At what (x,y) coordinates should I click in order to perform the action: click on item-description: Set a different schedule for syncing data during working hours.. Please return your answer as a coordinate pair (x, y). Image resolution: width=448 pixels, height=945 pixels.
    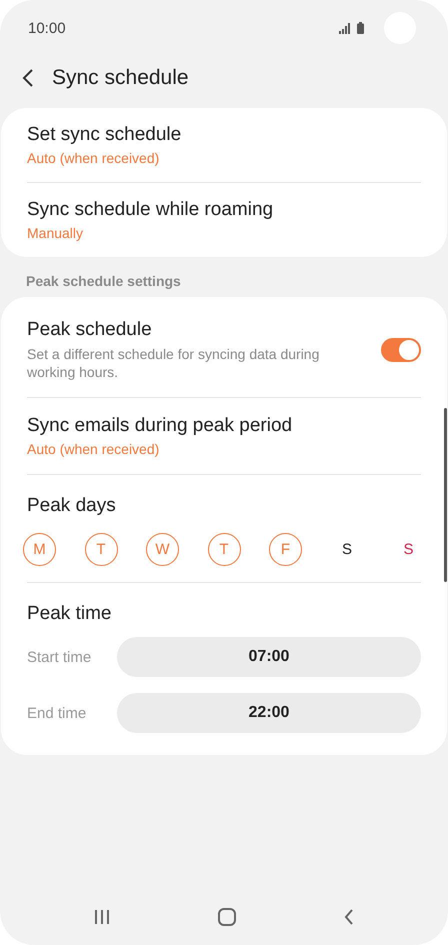
    Looking at the image, I should click on (173, 363).